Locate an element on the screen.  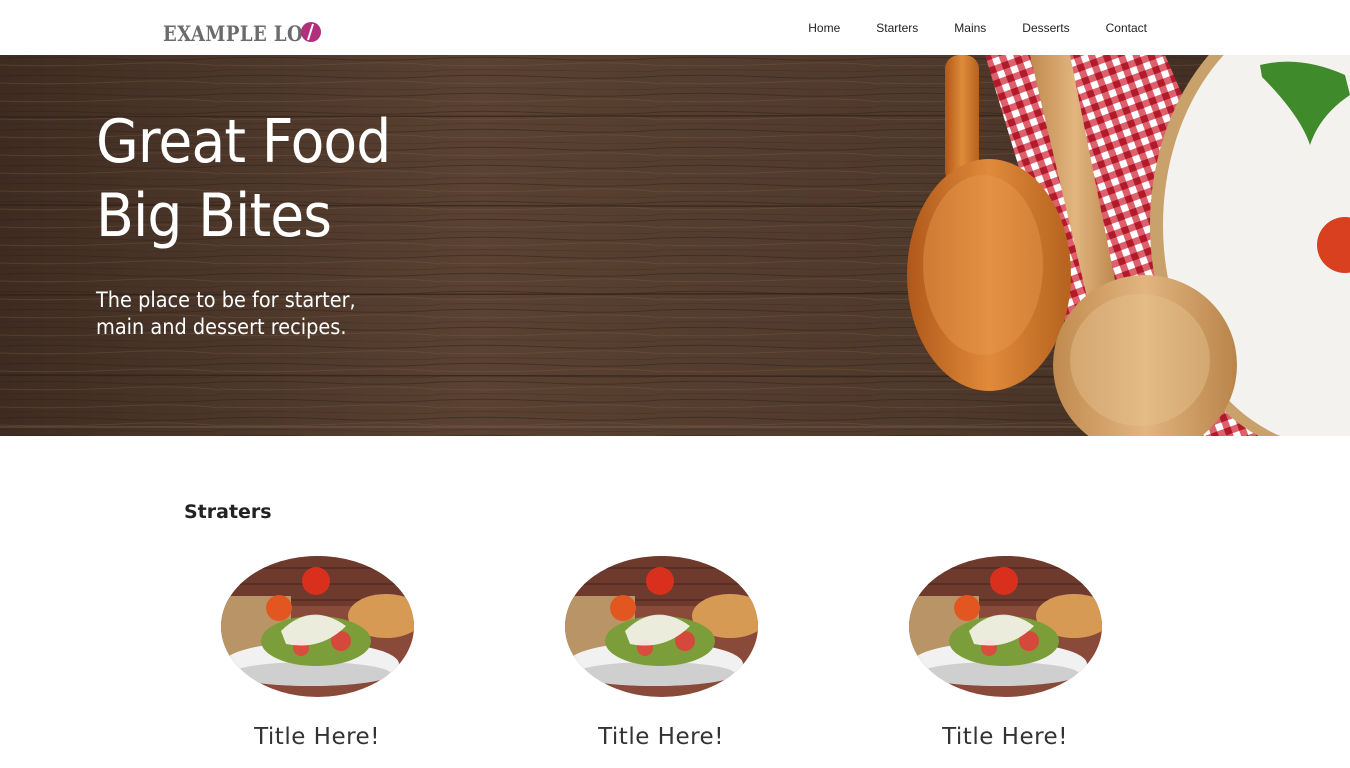
nav-desserts: Desserts is located at coordinates (1045, 28).